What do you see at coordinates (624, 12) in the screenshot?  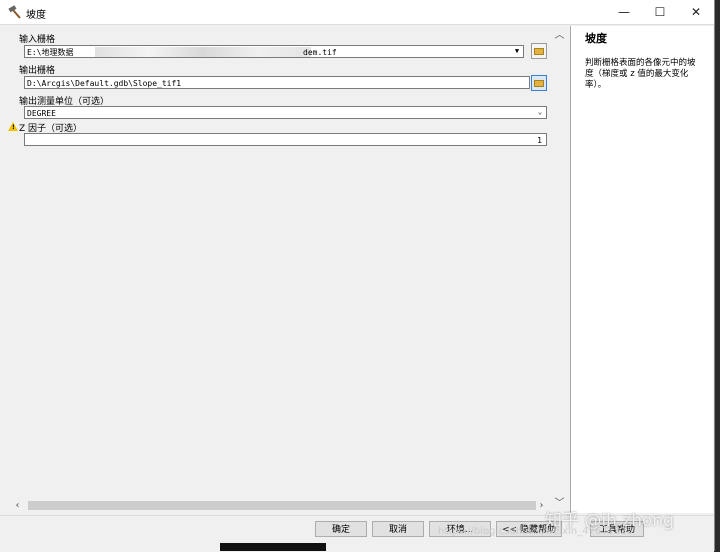 I see `minimize-button: —` at bounding box center [624, 12].